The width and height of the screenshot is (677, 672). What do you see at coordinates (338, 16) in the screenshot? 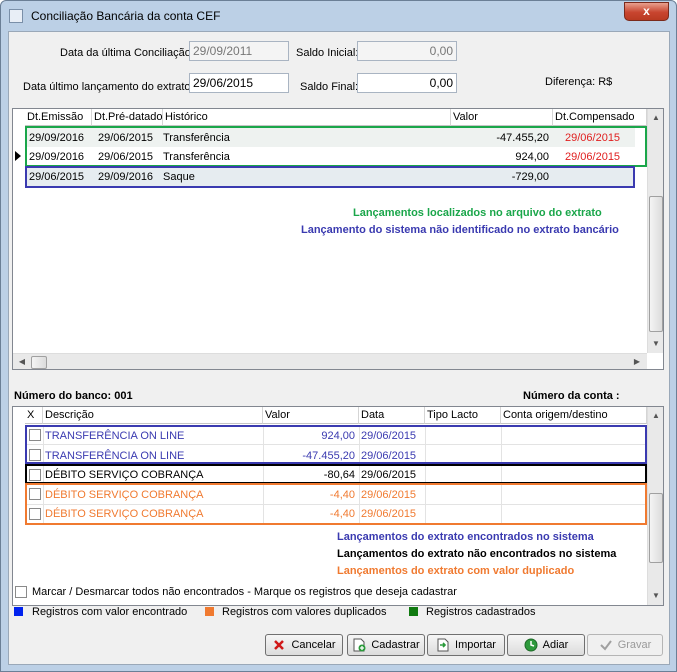
I see `title-bar: Conciliação Bancária da conta CEF x` at bounding box center [338, 16].